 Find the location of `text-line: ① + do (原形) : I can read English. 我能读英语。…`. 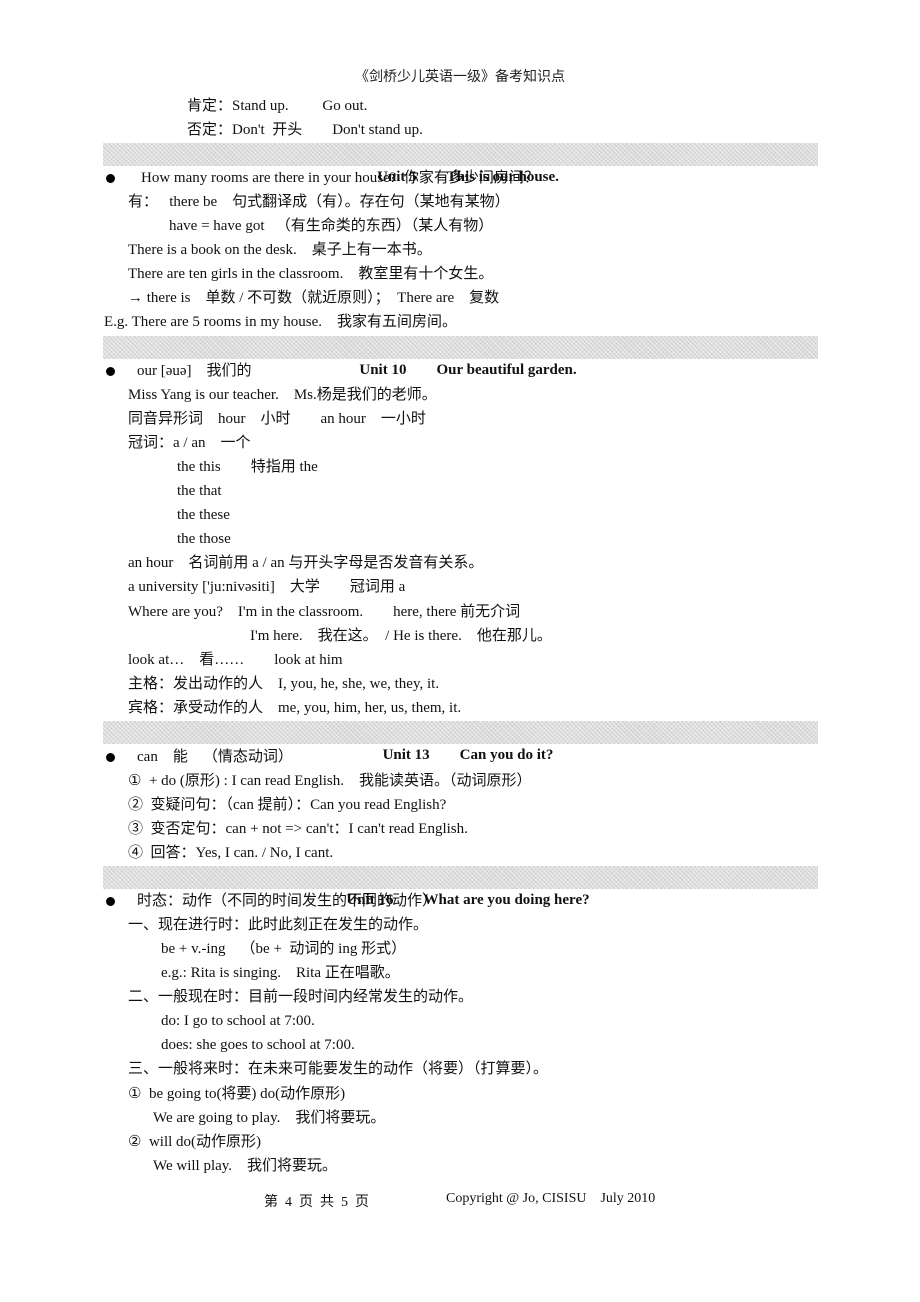

text-line: ① + do (原形) : I can read English. 我能读英语。… is located at coordinates (330, 781).